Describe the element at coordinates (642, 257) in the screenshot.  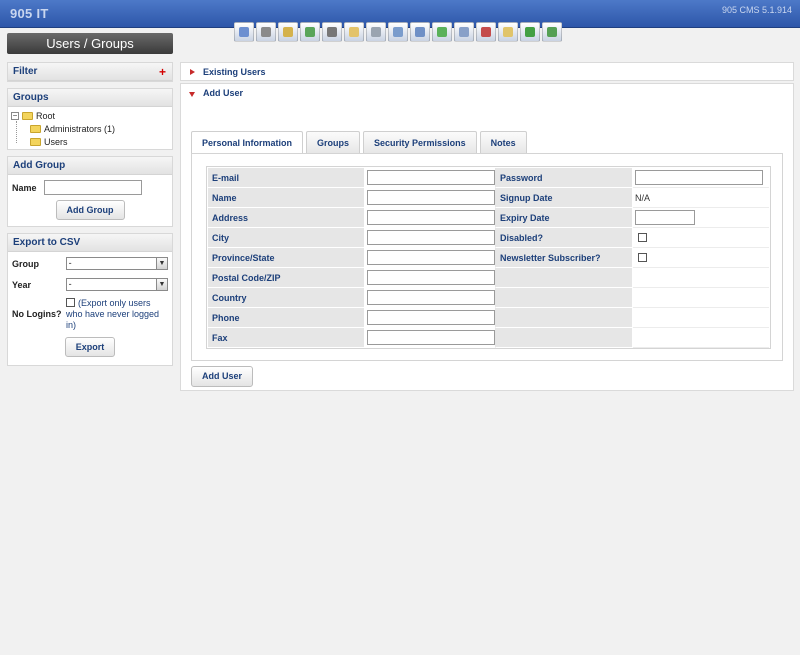
I see `newsletter-checkbox` at that location.